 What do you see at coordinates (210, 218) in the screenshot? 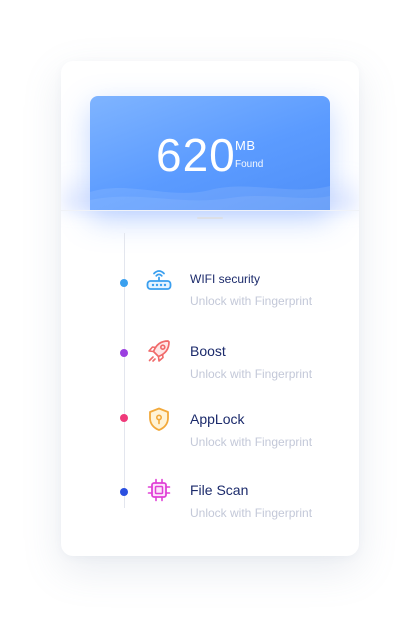
I see `drag-handle` at bounding box center [210, 218].